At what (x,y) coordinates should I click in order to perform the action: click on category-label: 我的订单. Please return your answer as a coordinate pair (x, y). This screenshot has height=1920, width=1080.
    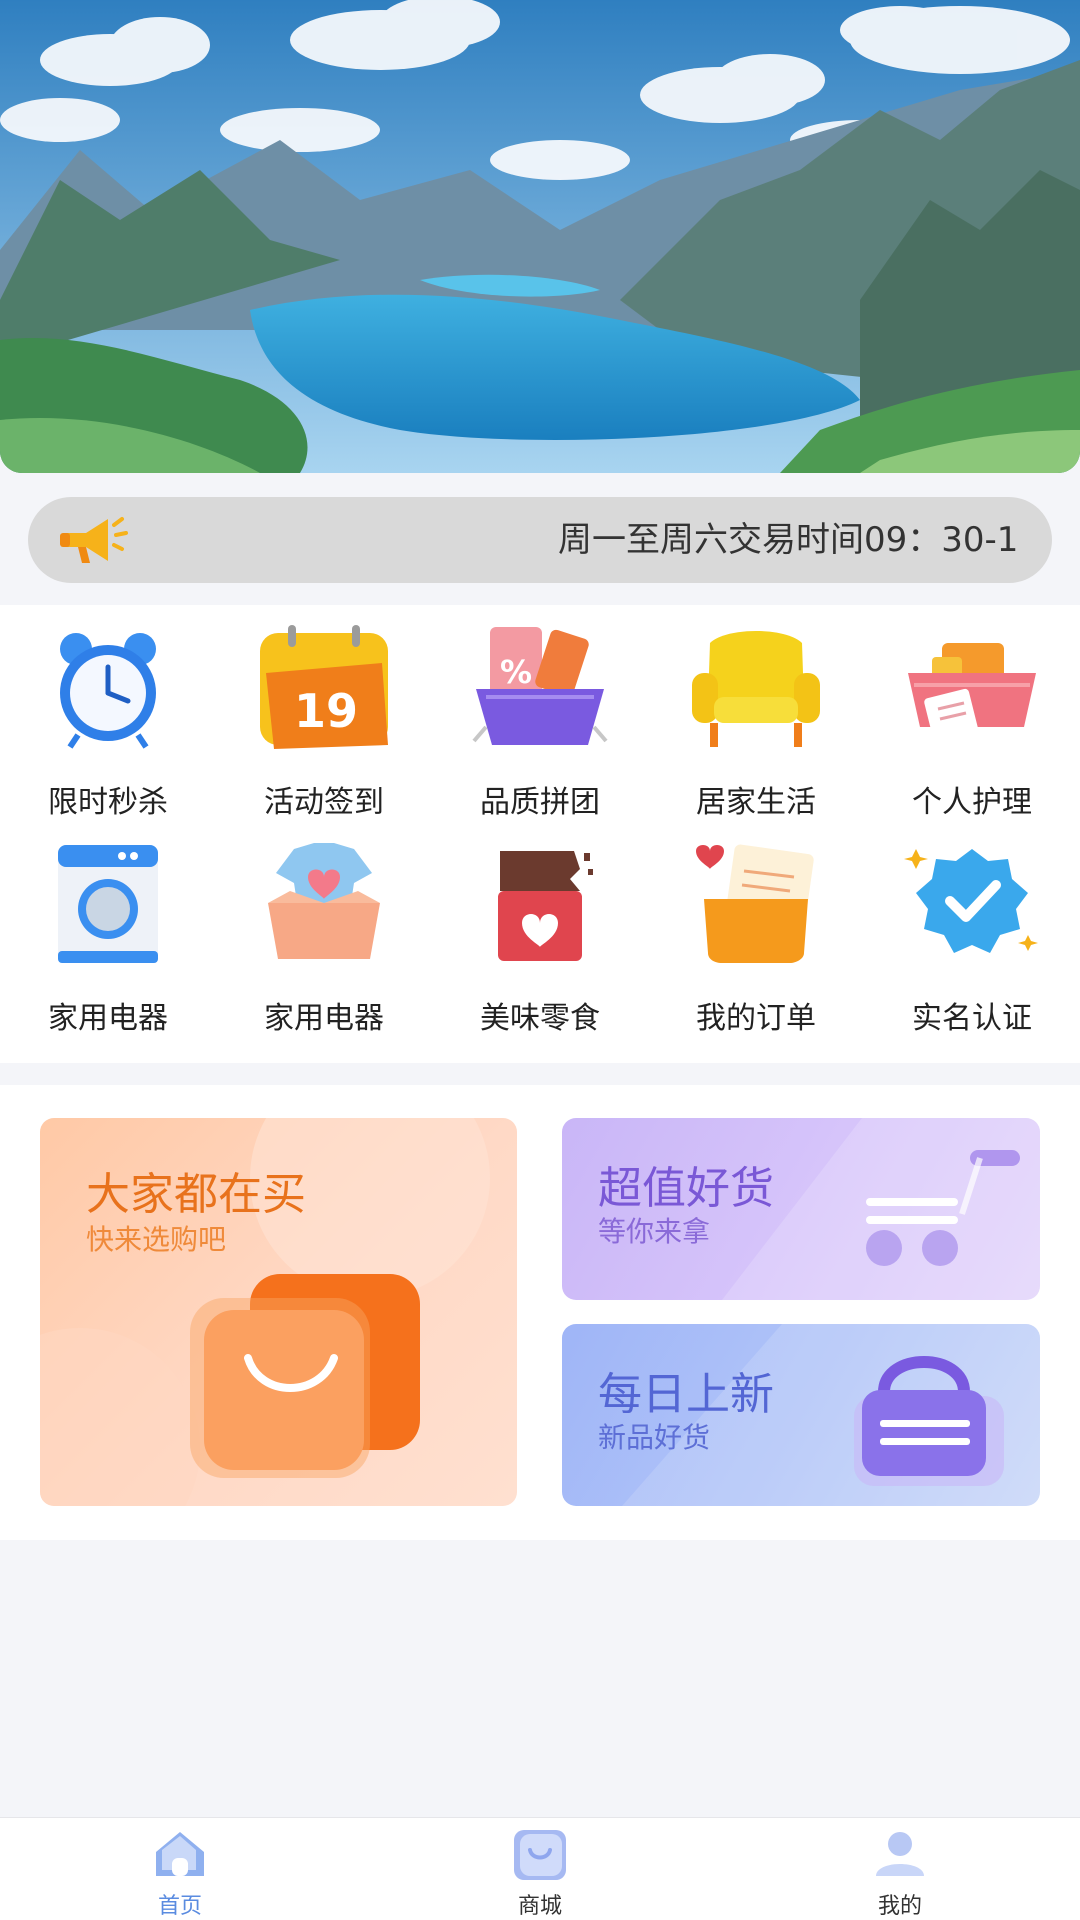
    Looking at the image, I should click on (756, 1018).